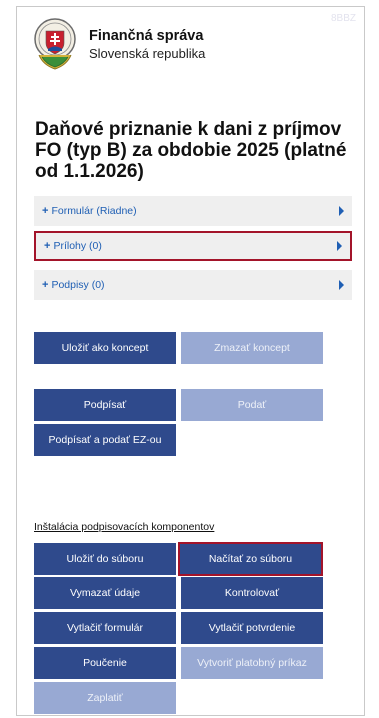 The width and height of the screenshot is (379, 718). What do you see at coordinates (252, 405) in the screenshot?
I see `submit-button: Podať` at bounding box center [252, 405].